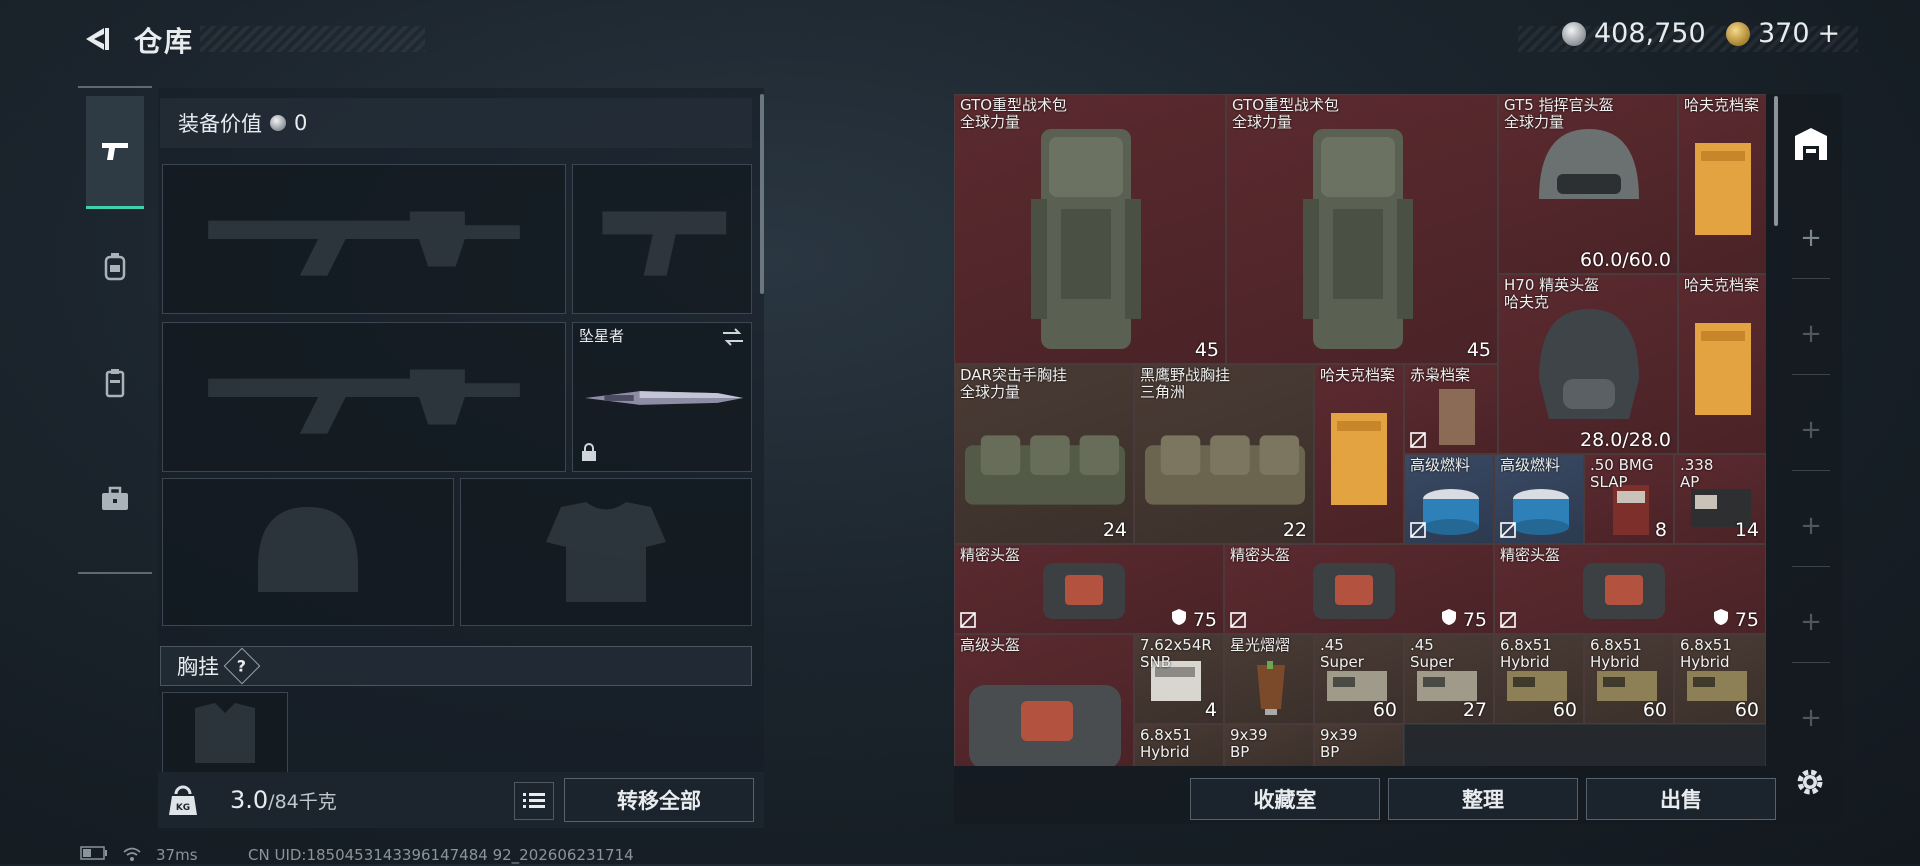 The image size is (1920, 866). I want to click on ping-readout: 37ms, so click(177, 855).